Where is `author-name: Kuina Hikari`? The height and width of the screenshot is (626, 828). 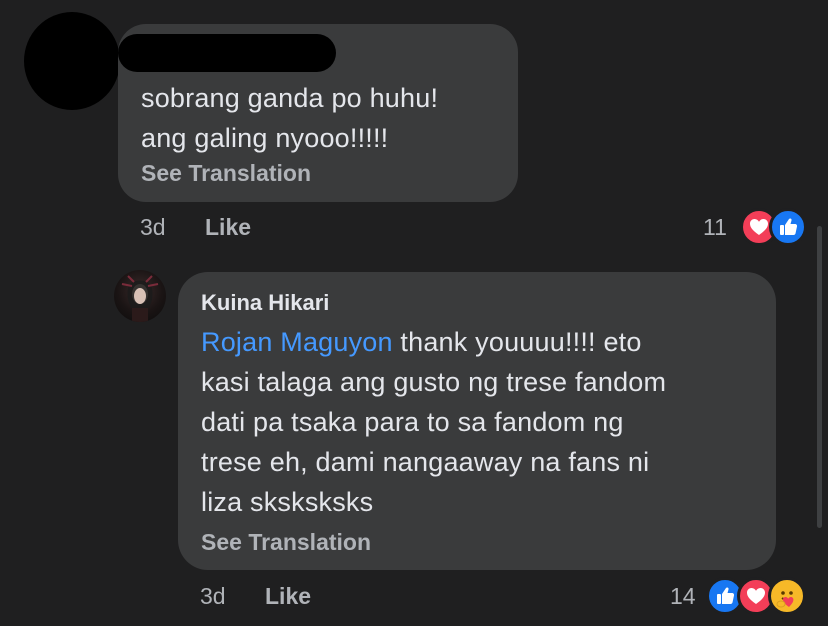 author-name: Kuina Hikari is located at coordinates (265, 303).